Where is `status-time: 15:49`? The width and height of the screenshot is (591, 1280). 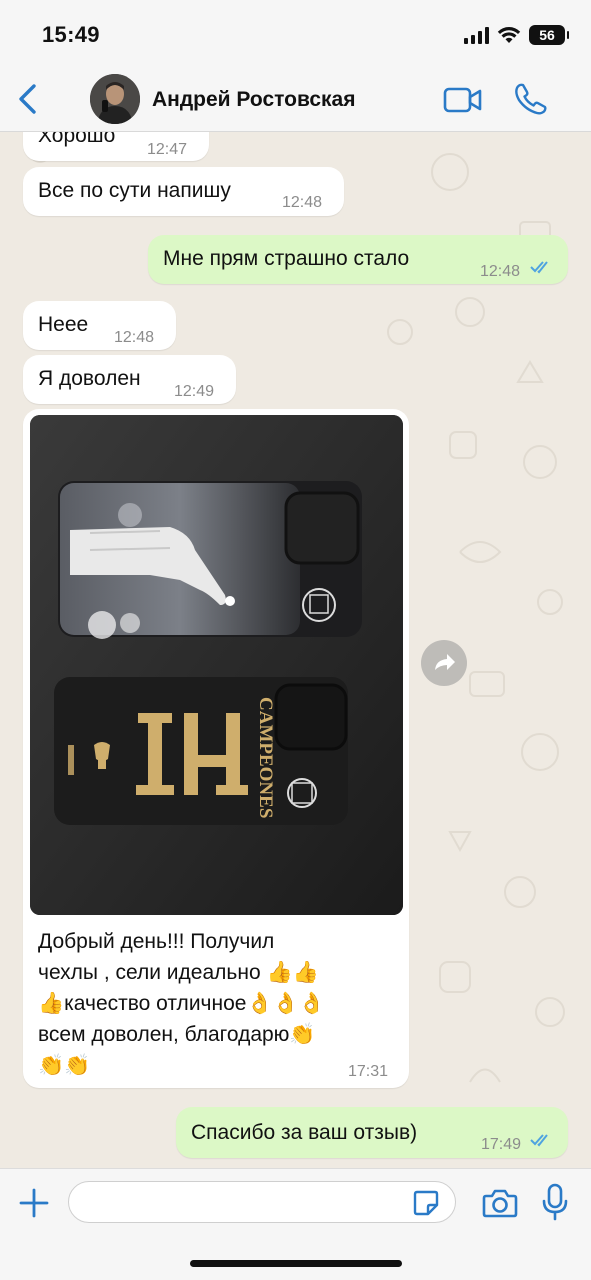 status-time: 15:49 is located at coordinates (71, 34).